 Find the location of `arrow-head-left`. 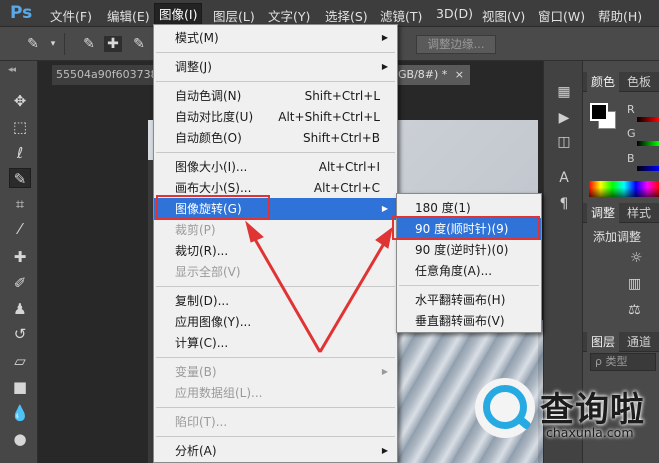

arrow-head-left is located at coordinates (254, 231).